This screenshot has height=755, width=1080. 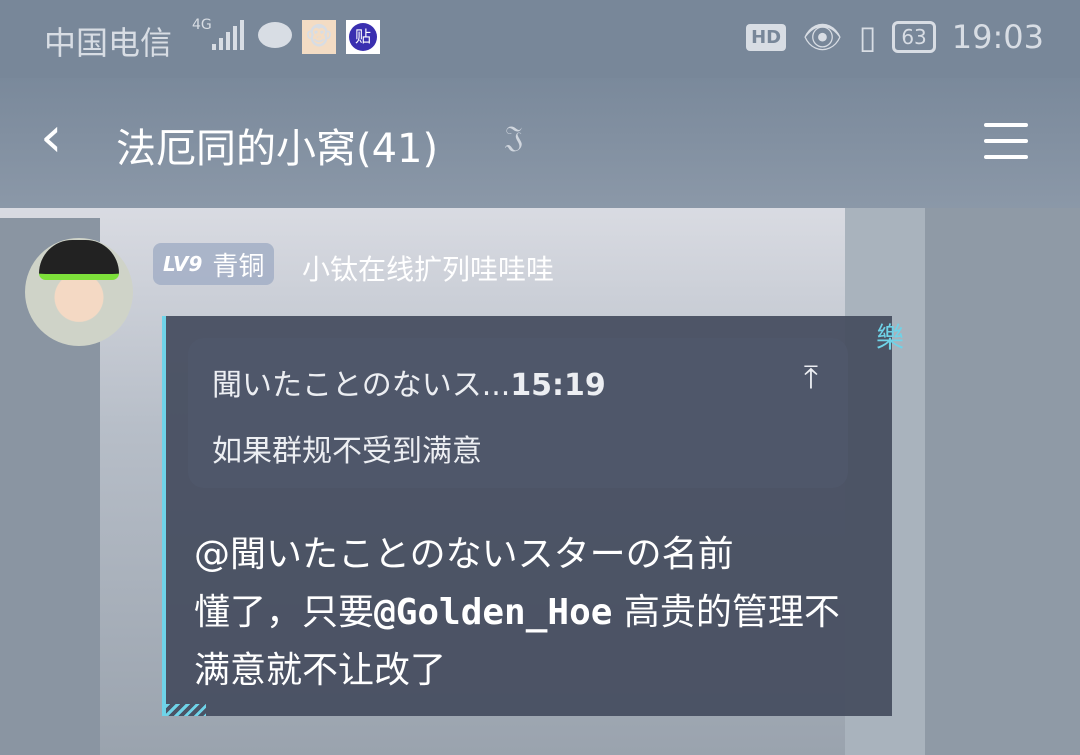 What do you see at coordinates (997, 37) in the screenshot?
I see `clock: 19:03` at bounding box center [997, 37].